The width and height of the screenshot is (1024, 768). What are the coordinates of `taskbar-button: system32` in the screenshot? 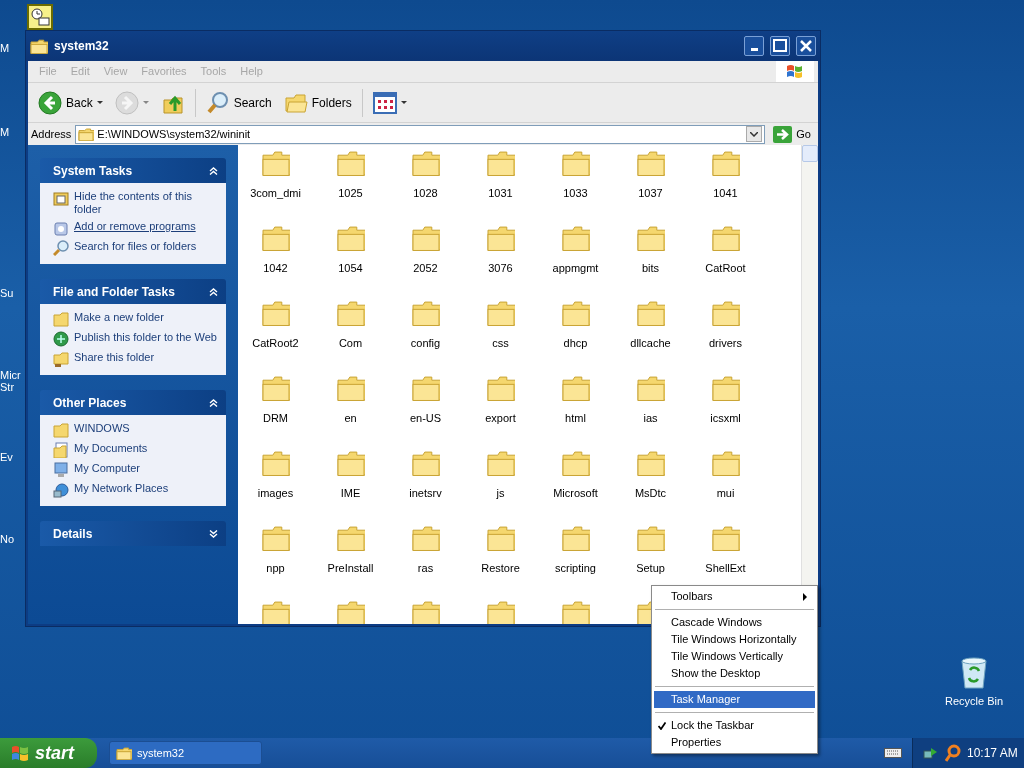 It's located at (185, 753).